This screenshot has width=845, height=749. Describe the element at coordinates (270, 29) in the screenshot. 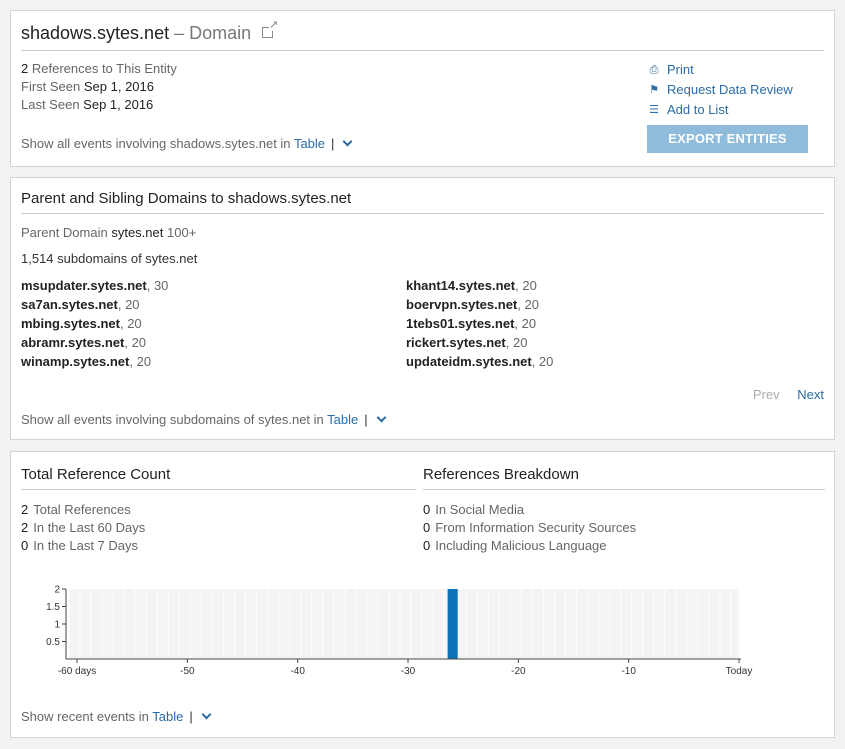

I see `external-link-icon` at that location.